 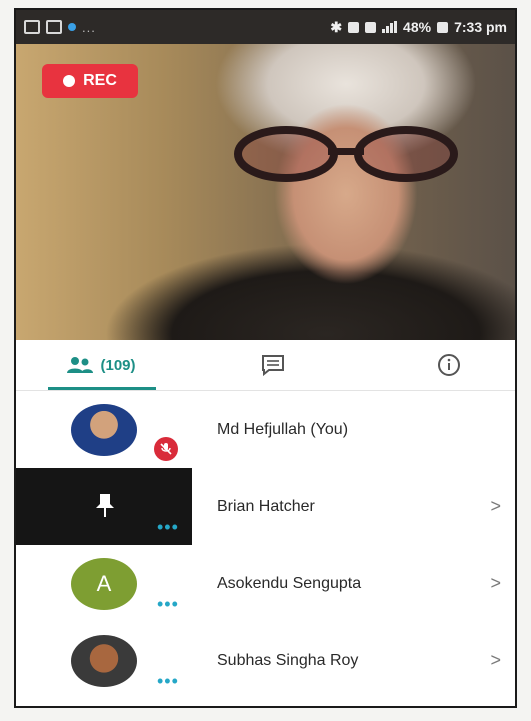 I want to click on mic-off-icon, so click(x=166, y=449).